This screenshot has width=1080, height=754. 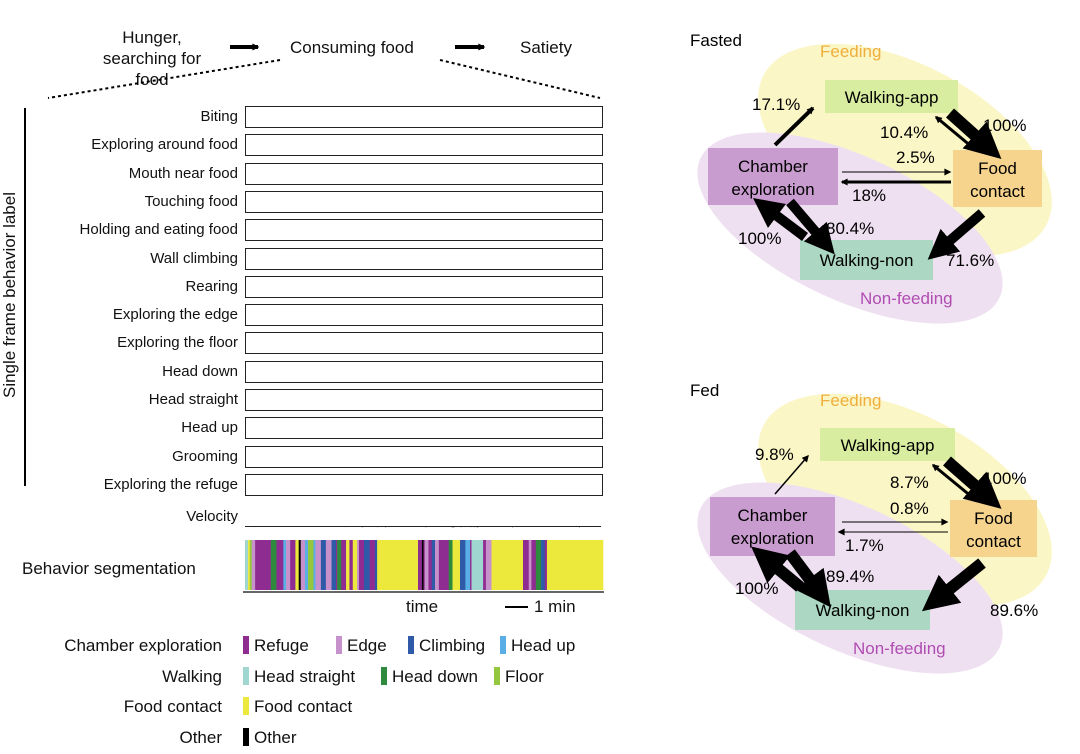 I want to click on node-label: Chamber, so click(x=773, y=515).